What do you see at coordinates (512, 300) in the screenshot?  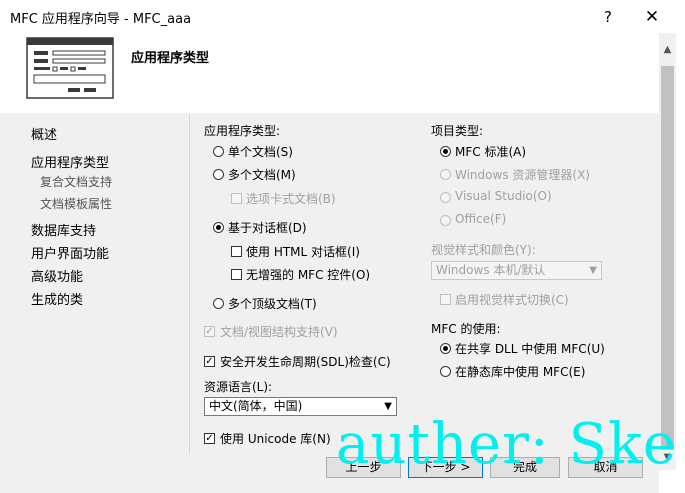 I see `style-switching-label: 启用视觉样式切换(C)` at bounding box center [512, 300].